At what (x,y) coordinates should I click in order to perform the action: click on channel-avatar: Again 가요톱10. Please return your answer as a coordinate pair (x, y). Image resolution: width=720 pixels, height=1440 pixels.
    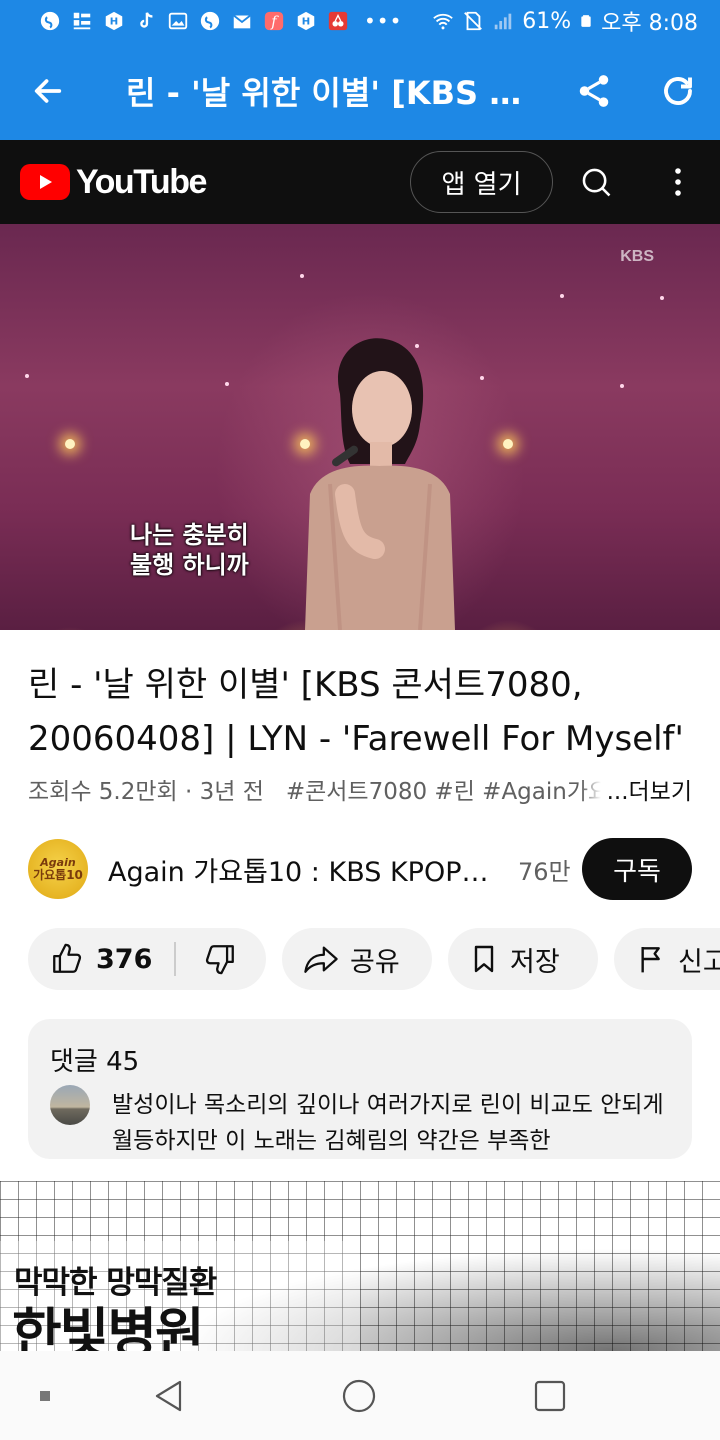
    Looking at the image, I should click on (58, 869).